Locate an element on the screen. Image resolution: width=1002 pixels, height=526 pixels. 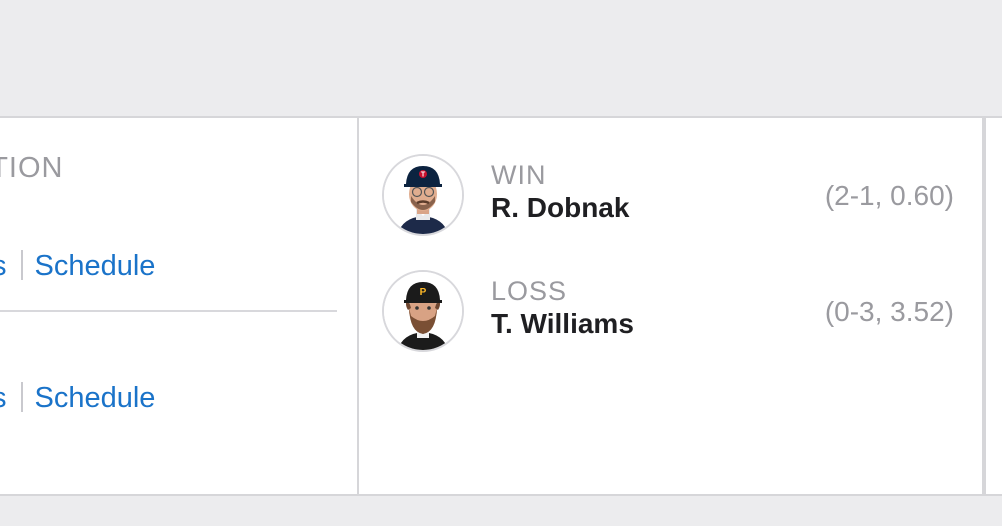
pitcher-name: R. Dobnak is located at coordinates (560, 208).